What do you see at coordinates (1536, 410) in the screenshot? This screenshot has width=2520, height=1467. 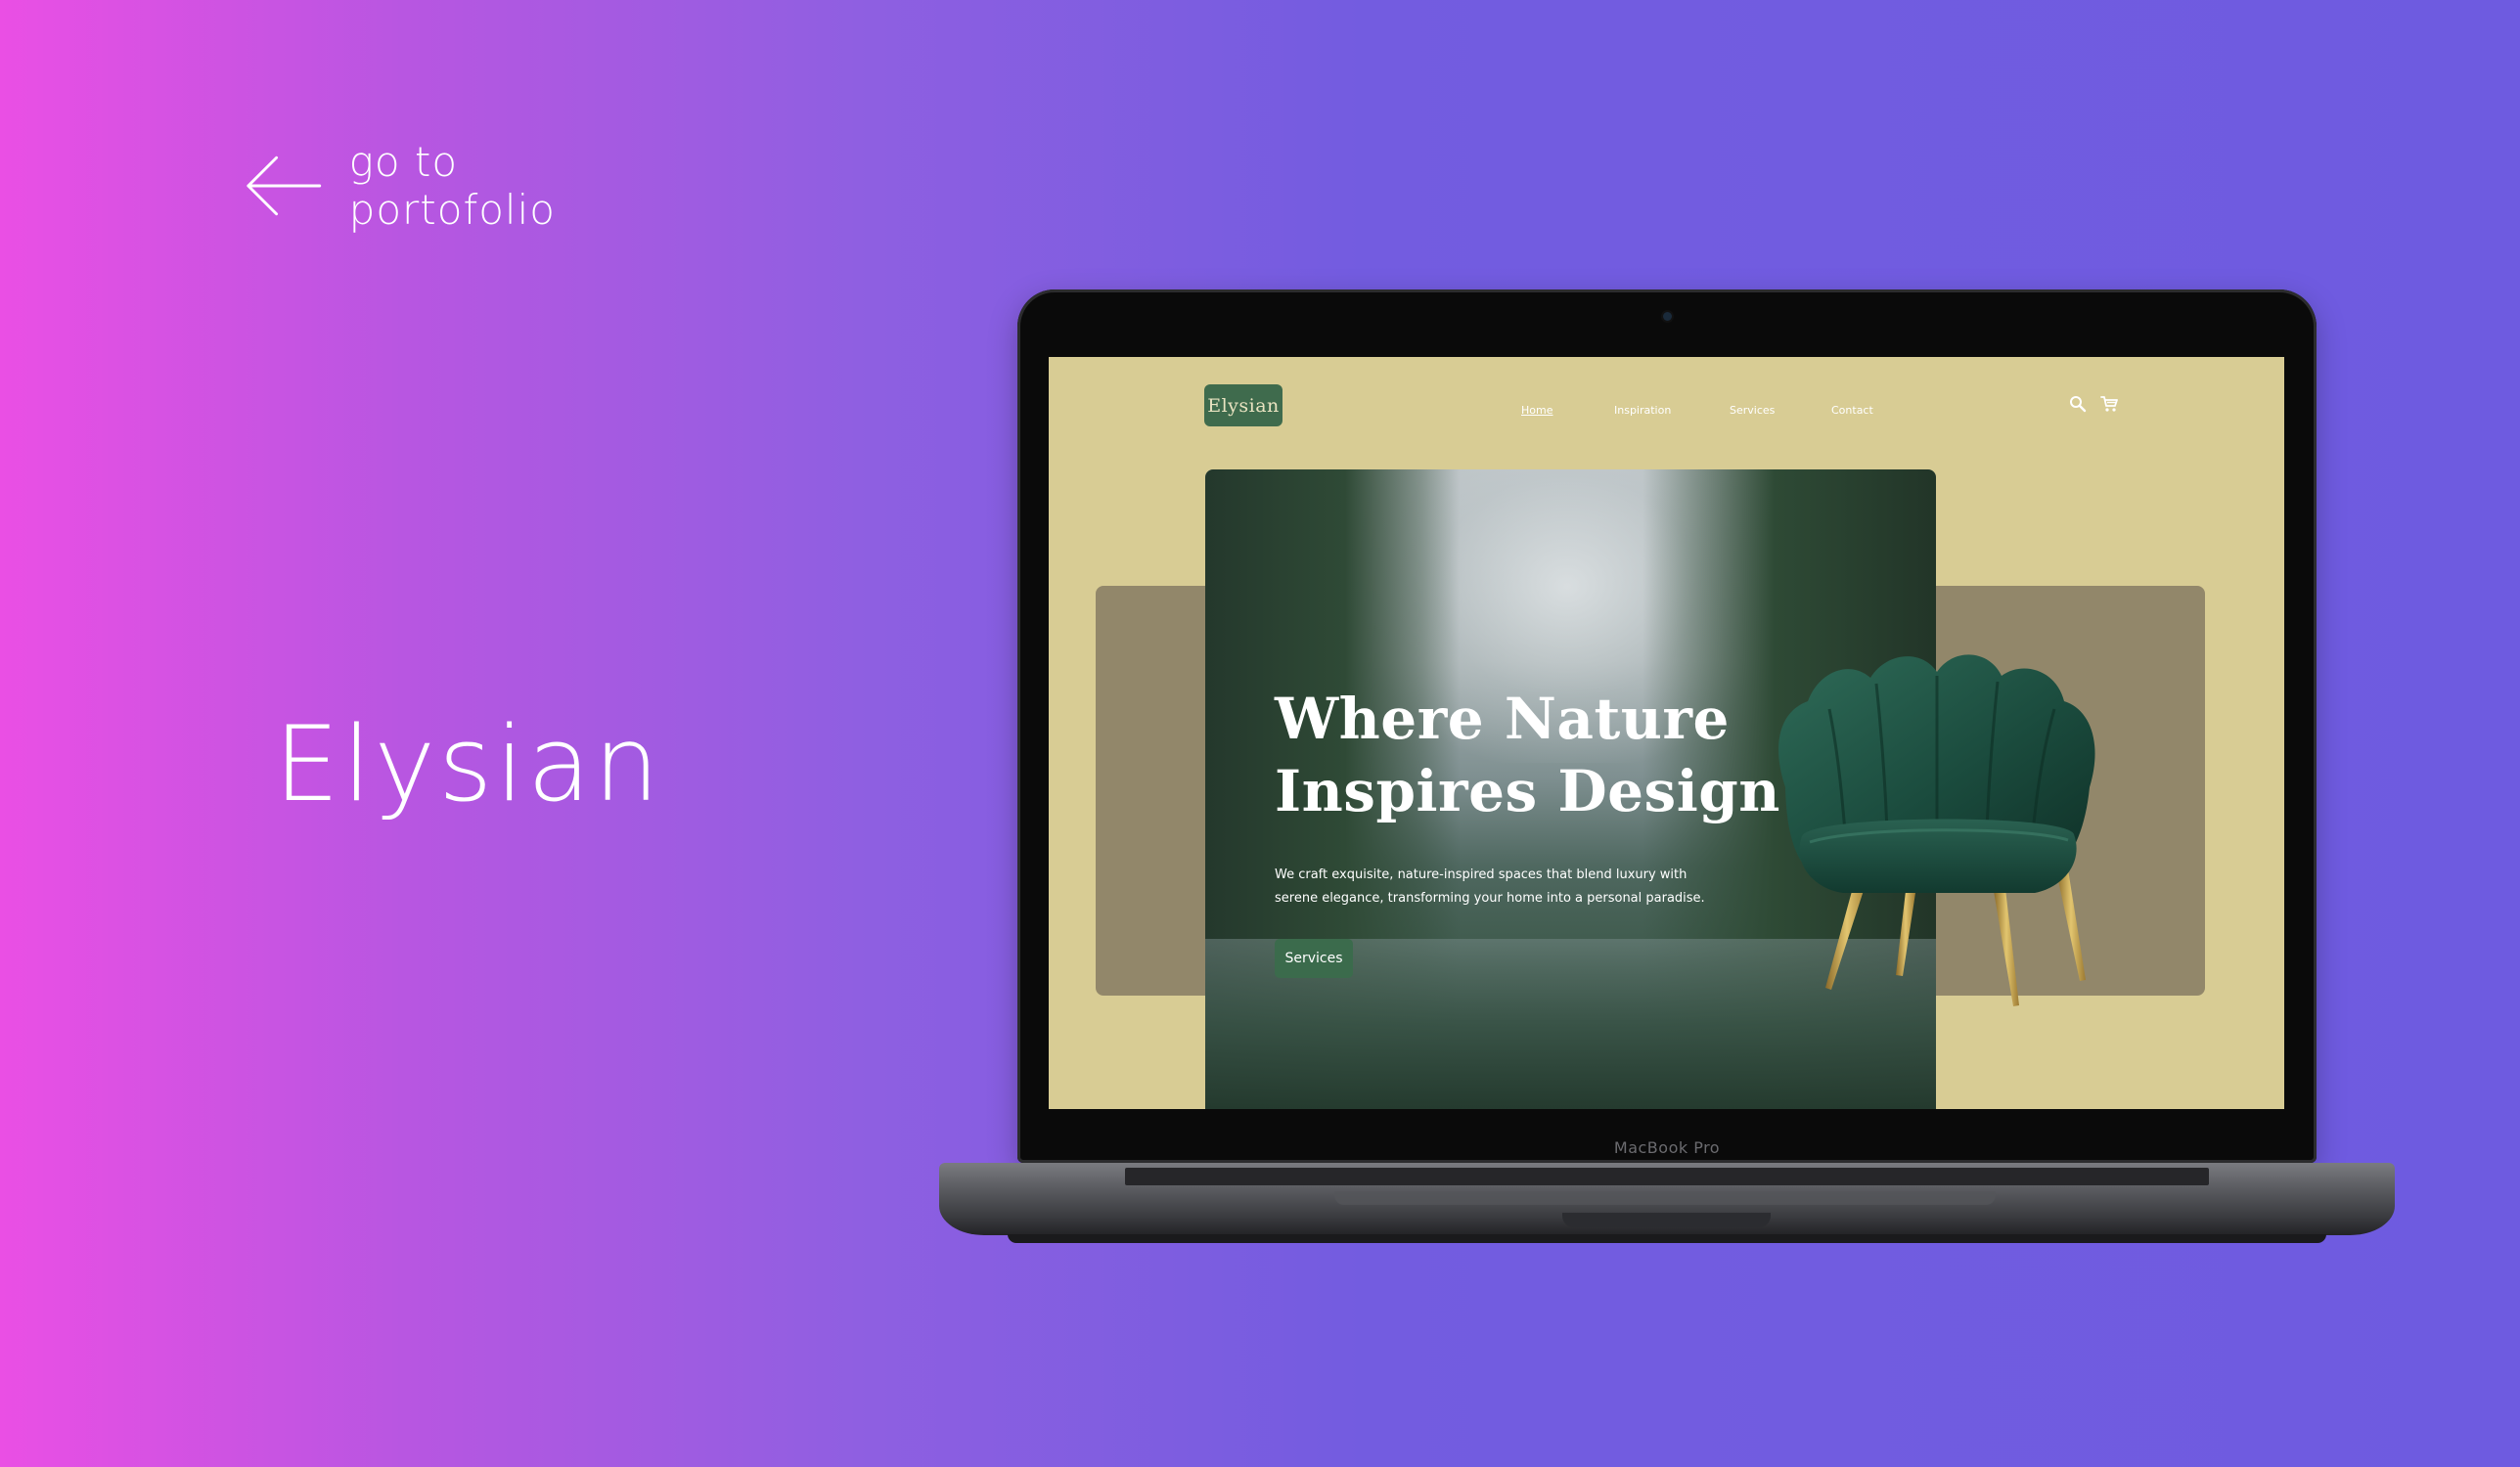 I see `nav-home: Home` at bounding box center [1536, 410].